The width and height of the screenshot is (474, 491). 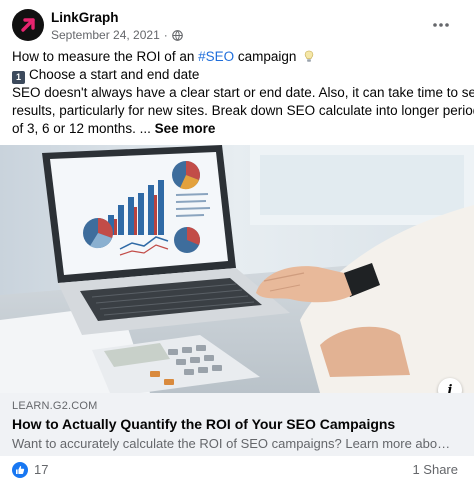 I want to click on light-bulb-icon, so click(x=309, y=56).